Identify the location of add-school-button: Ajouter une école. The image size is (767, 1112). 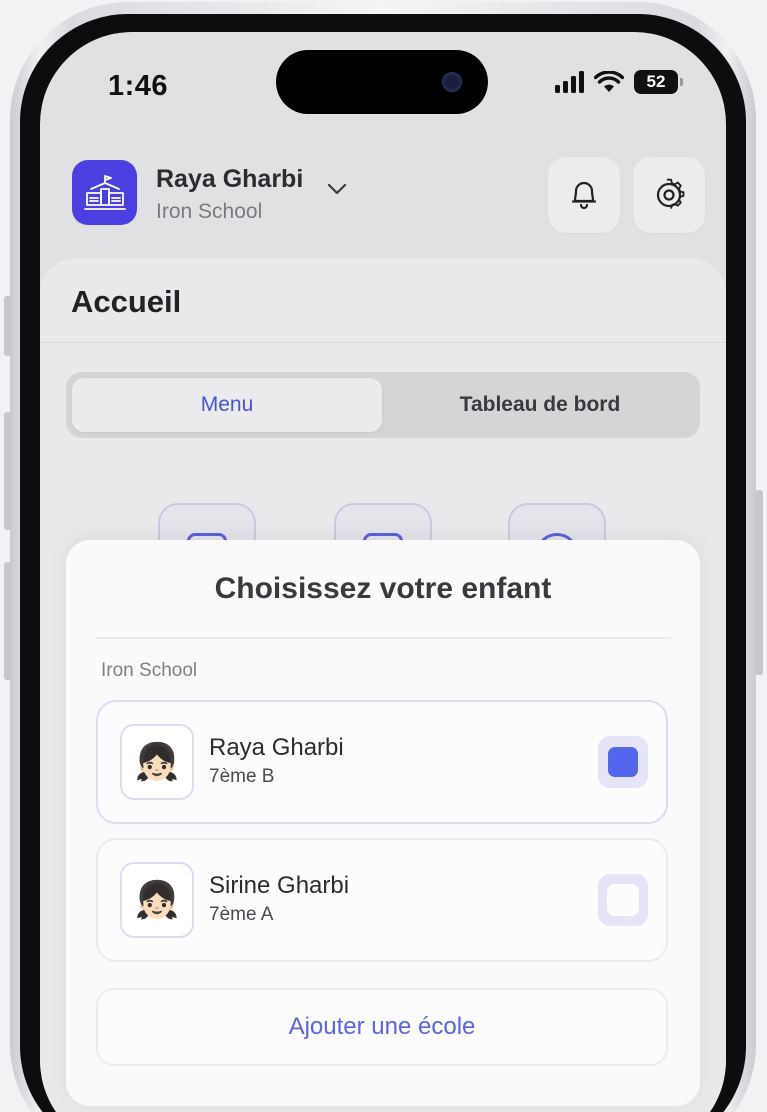
(382, 1027).